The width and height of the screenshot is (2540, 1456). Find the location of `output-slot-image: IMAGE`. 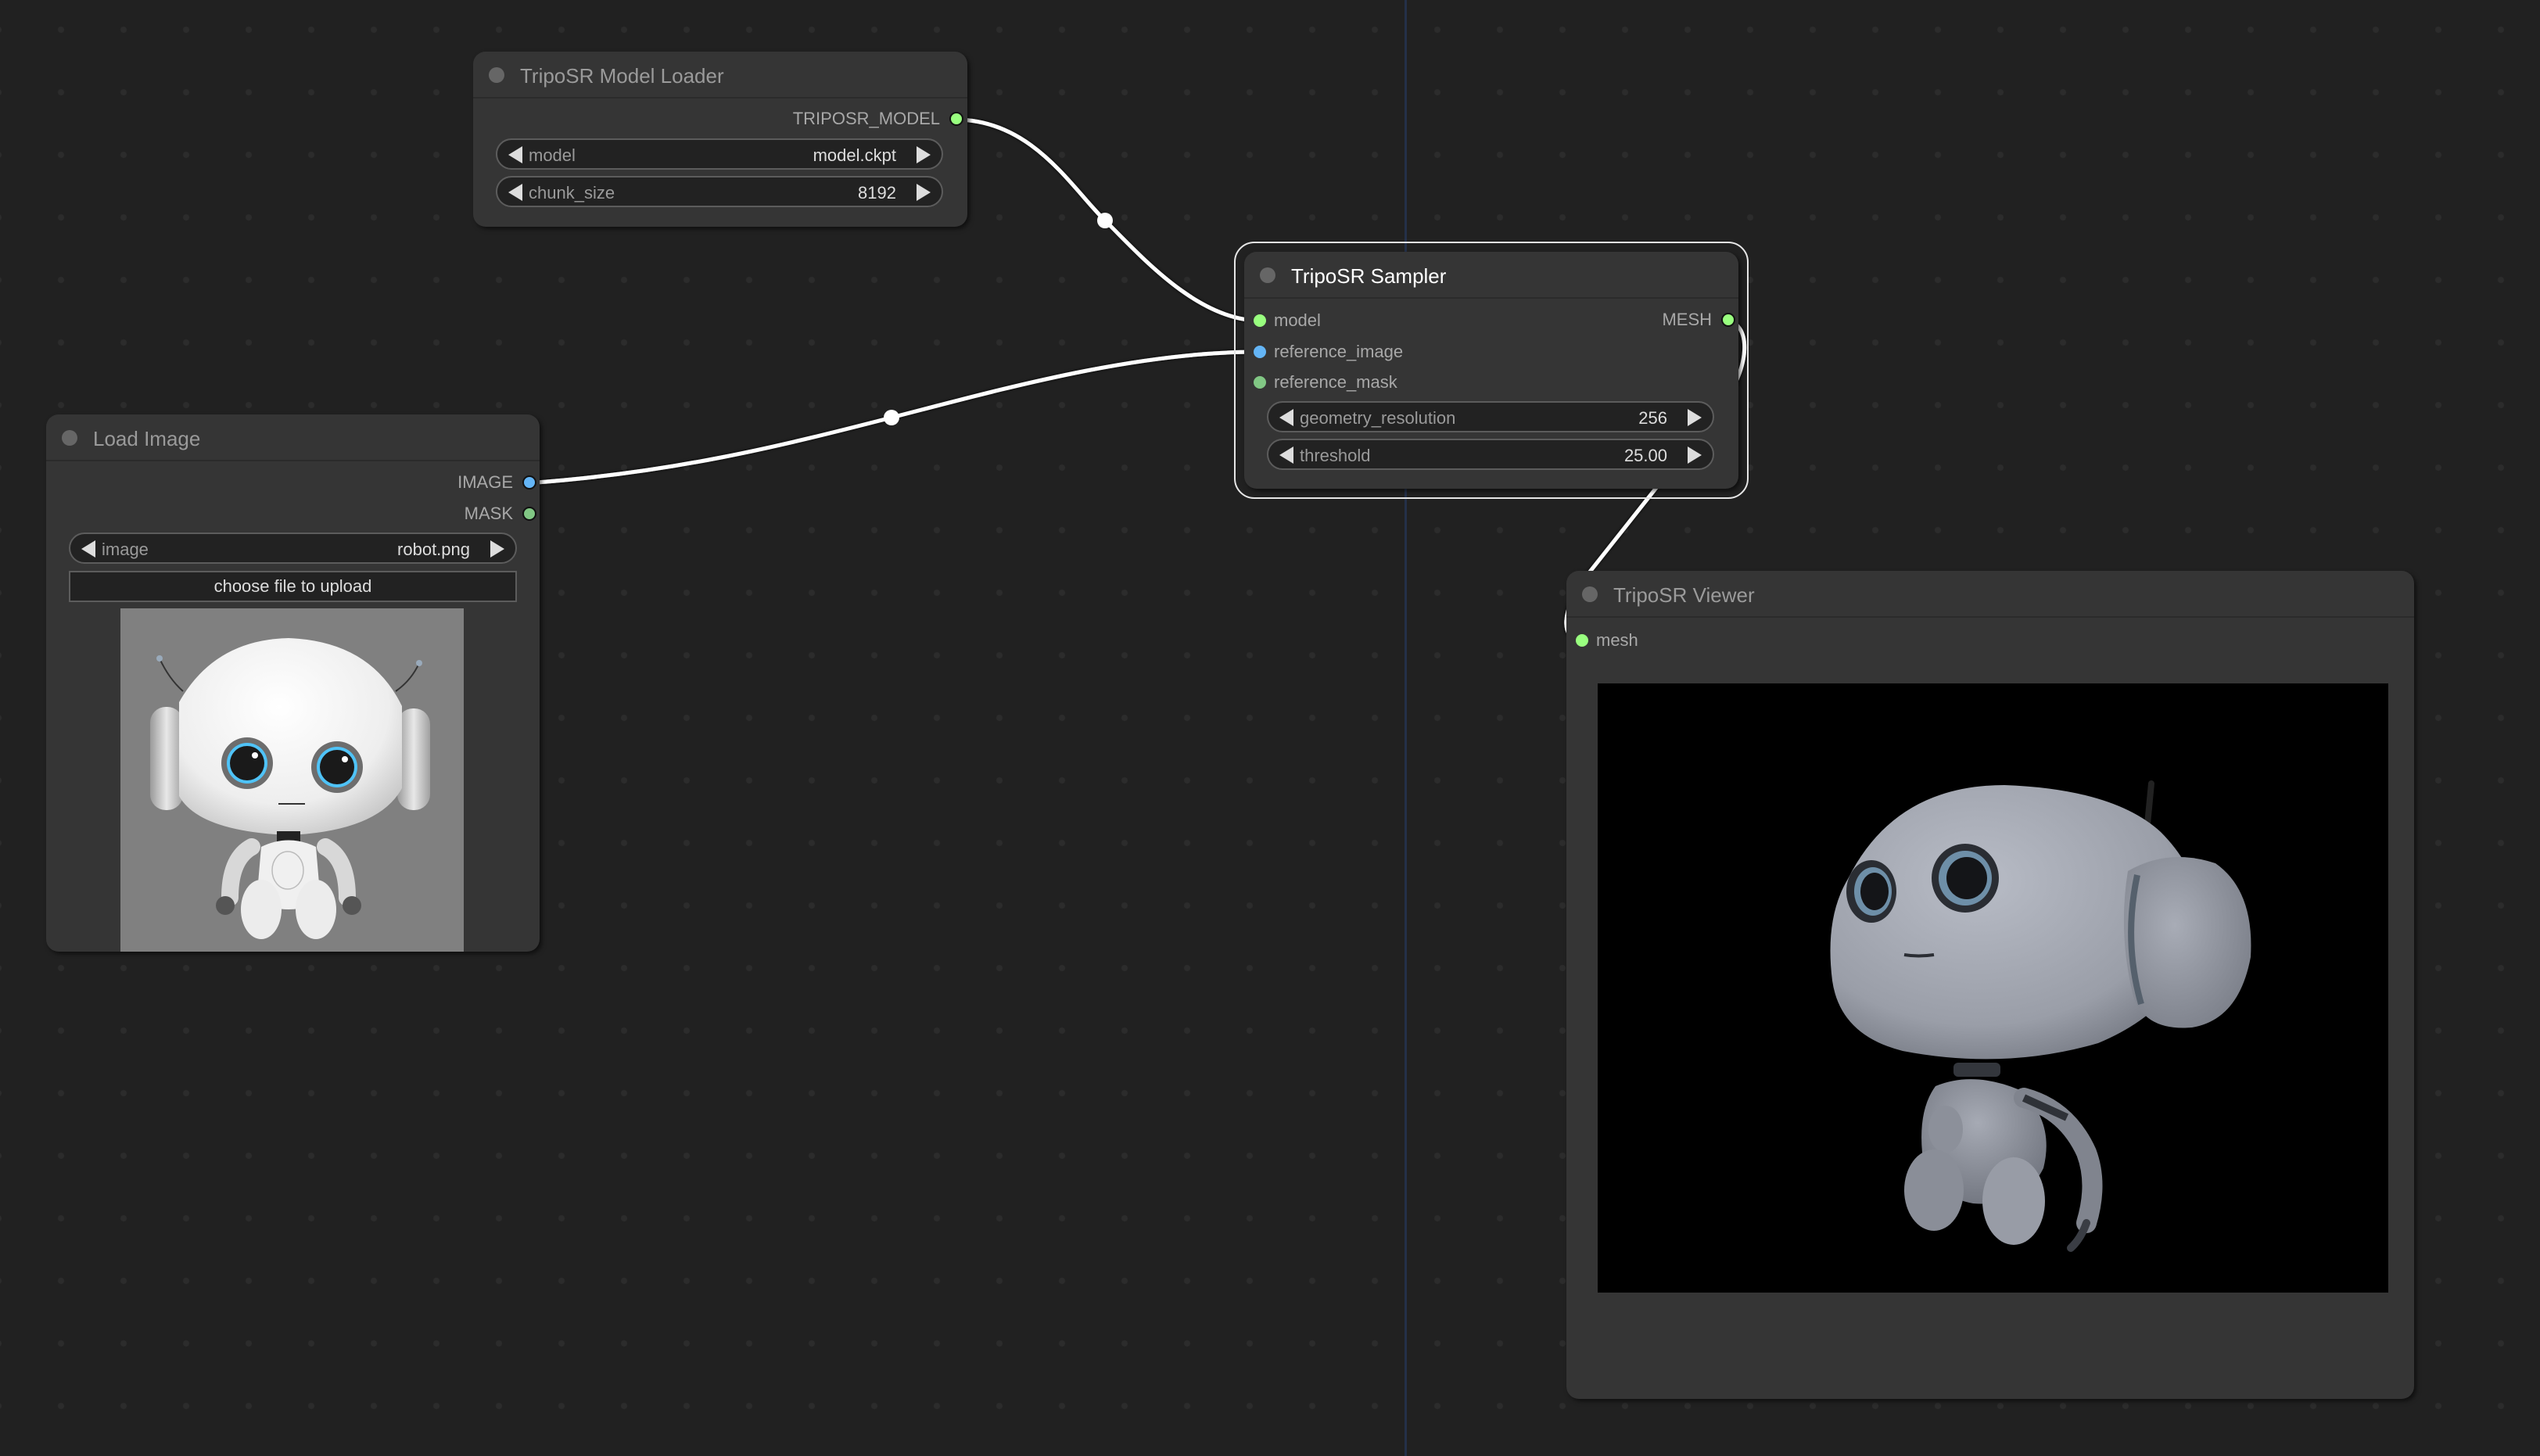

output-slot-image: IMAGE is located at coordinates (458, 484).